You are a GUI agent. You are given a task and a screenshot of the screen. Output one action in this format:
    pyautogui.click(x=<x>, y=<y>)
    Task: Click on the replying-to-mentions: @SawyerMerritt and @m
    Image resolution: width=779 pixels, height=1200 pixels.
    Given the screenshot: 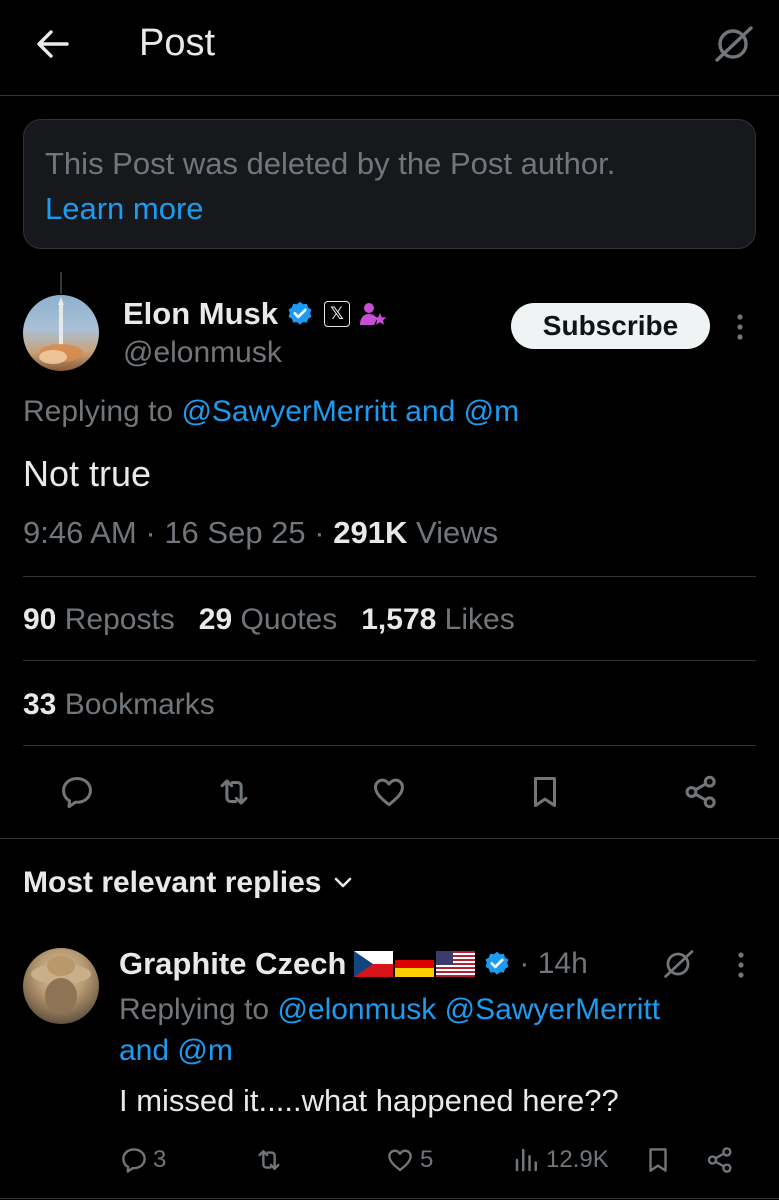 What is the action you would take?
    pyautogui.click(x=350, y=411)
    